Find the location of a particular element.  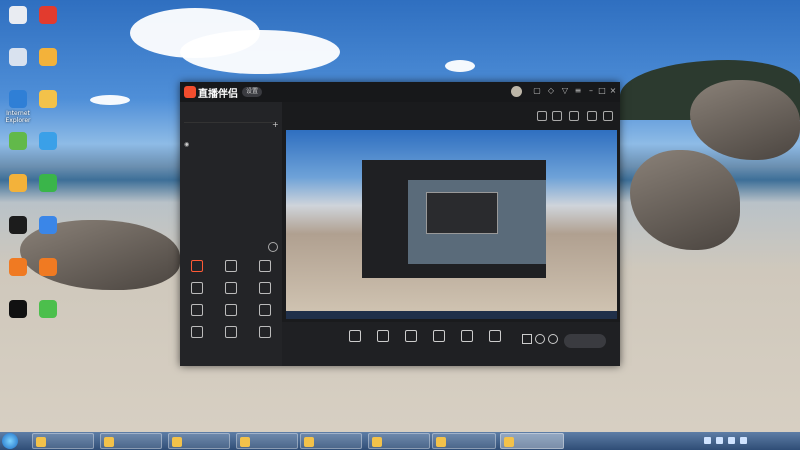

settings-badge: 设置 is located at coordinates (252, 92).